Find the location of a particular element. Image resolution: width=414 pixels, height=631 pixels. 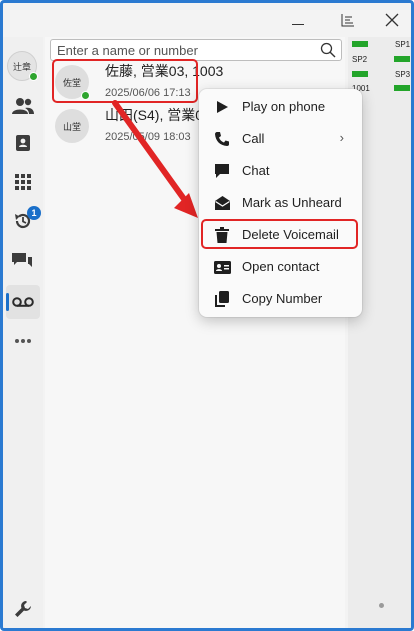

rail-address-book is located at coordinates (23, 143).